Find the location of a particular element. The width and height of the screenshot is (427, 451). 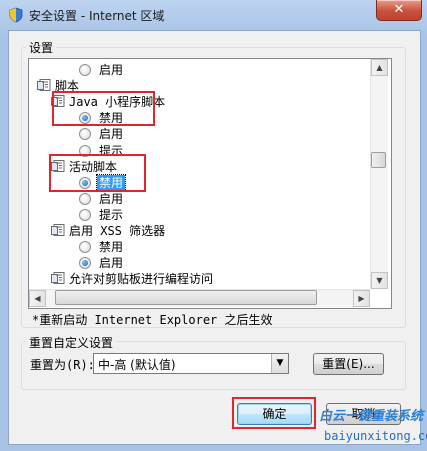

tree-radio-label: 禁用 is located at coordinates (111, 247).